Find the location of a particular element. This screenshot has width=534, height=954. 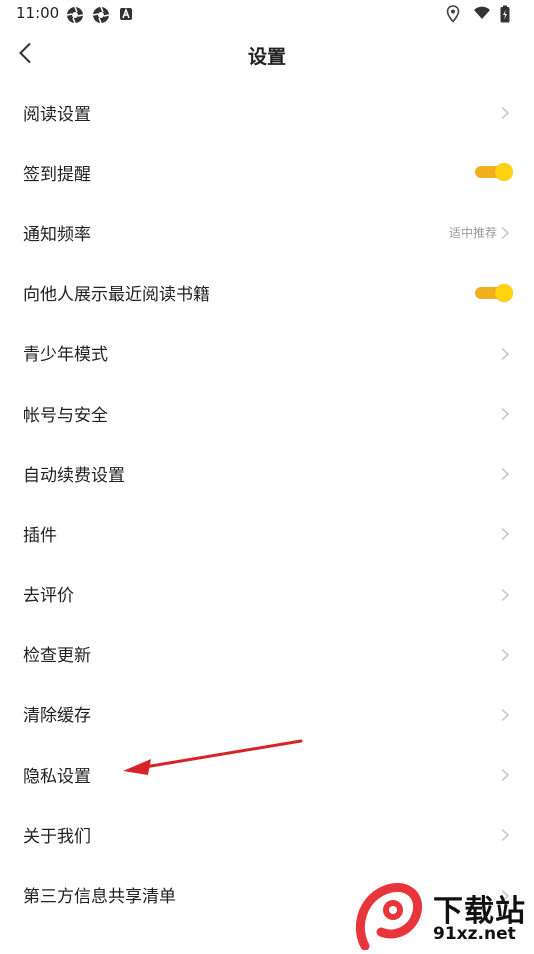

settings-row: 关于我们 is located at coordinates (267, 834).